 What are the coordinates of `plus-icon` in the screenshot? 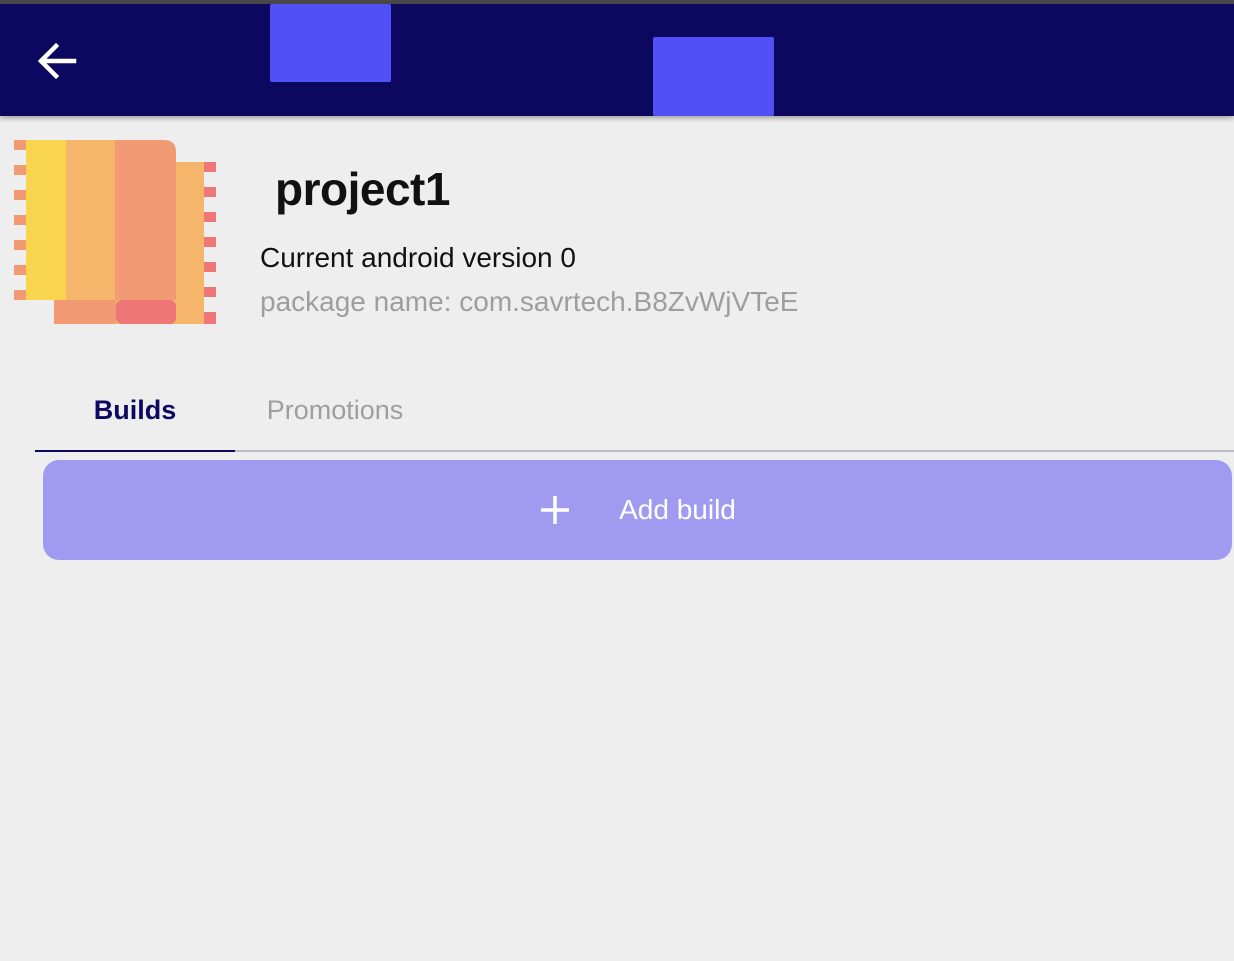 It's located at (555, 510).